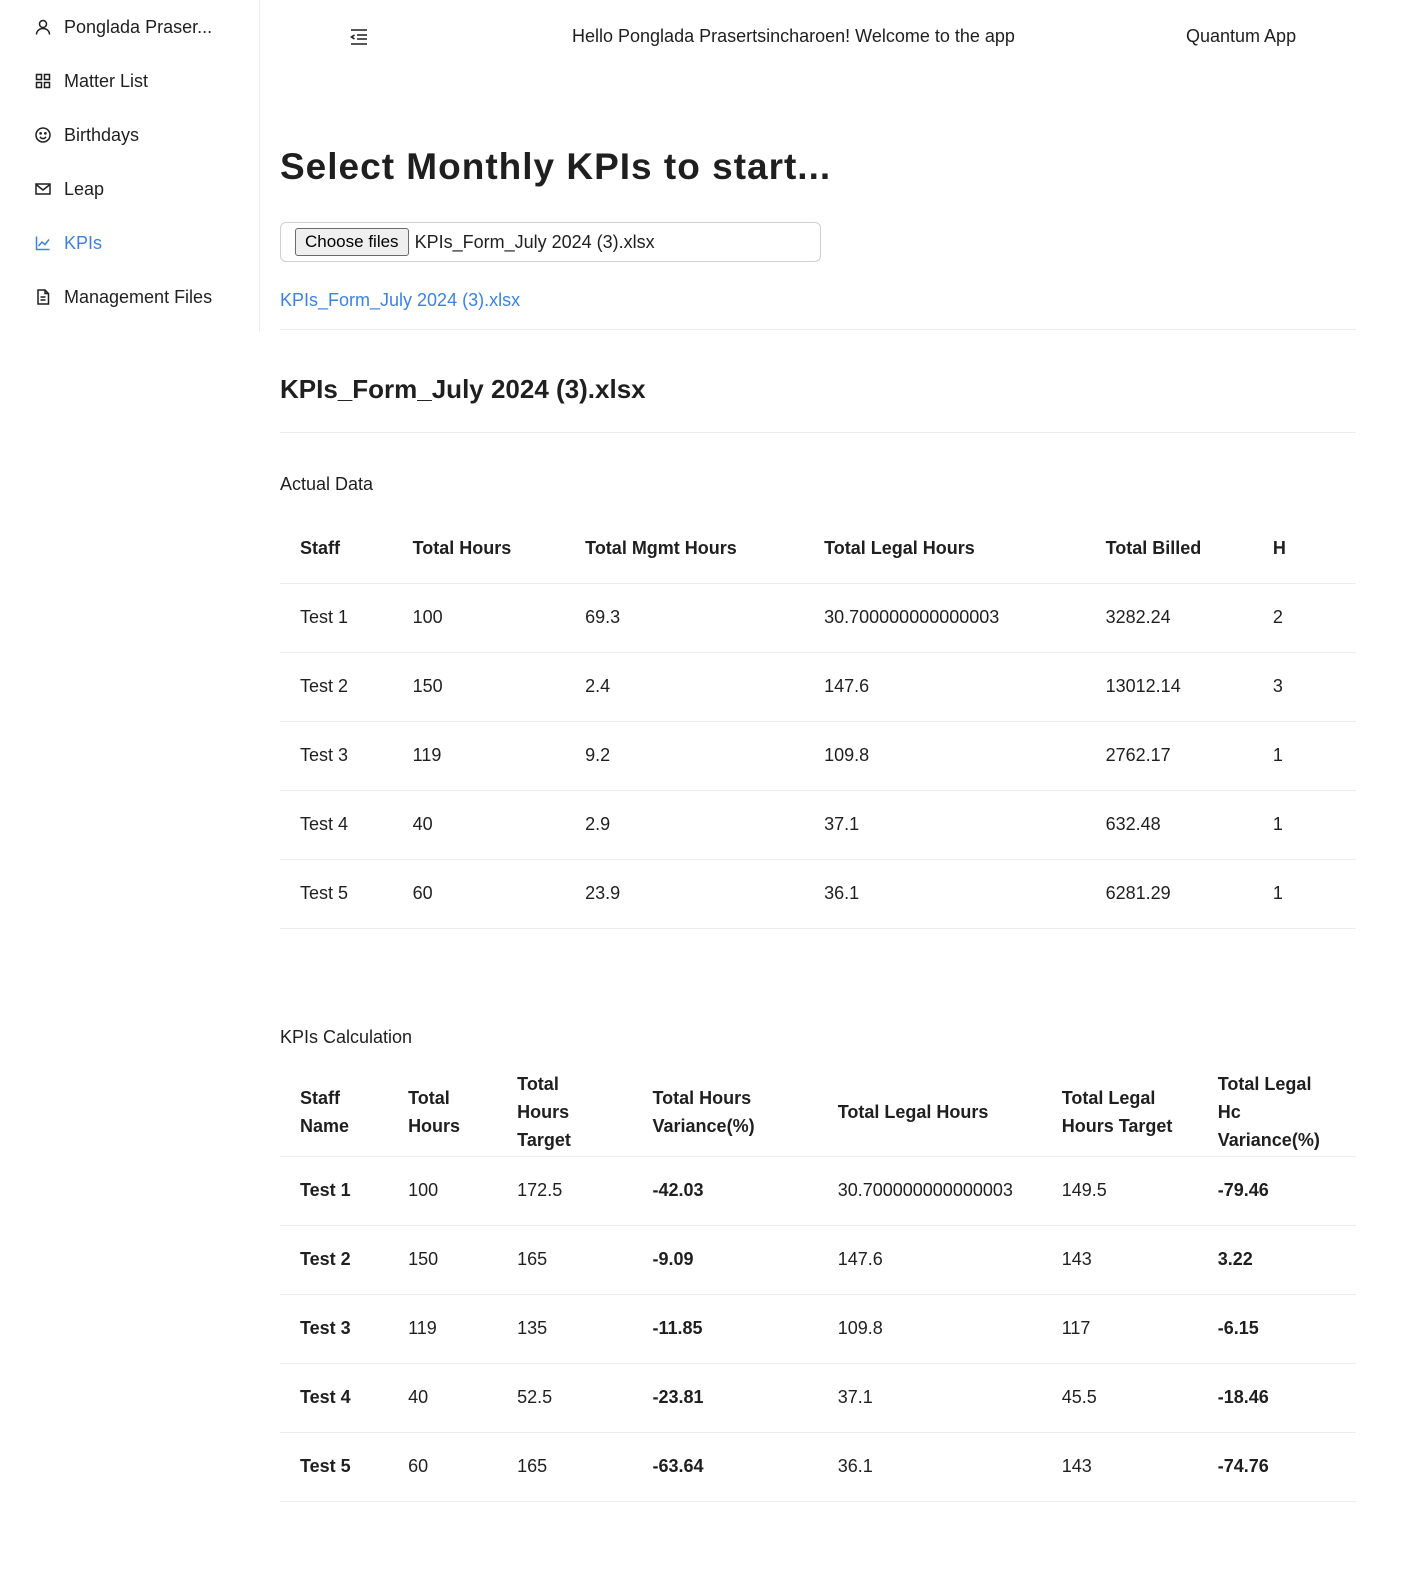 The width and height of the screenshot is (1408, 1592). What do you see at coordinates (685, 687) in the screenshot?
I see `table-cell: 2.4` at bounding box center [685, 687].